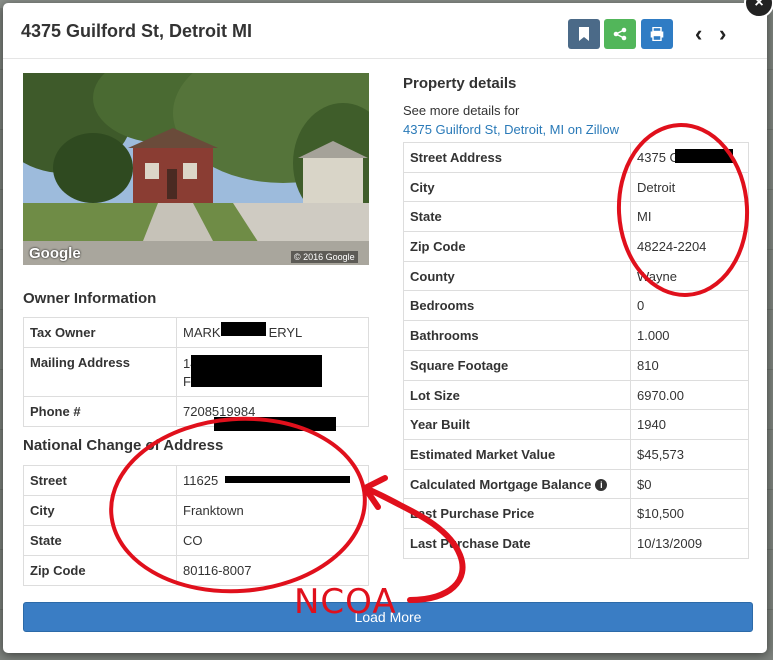 The height and width of the screenshot is (660, 773). I want to click on table-row: County Wayne, so click(576, 276).